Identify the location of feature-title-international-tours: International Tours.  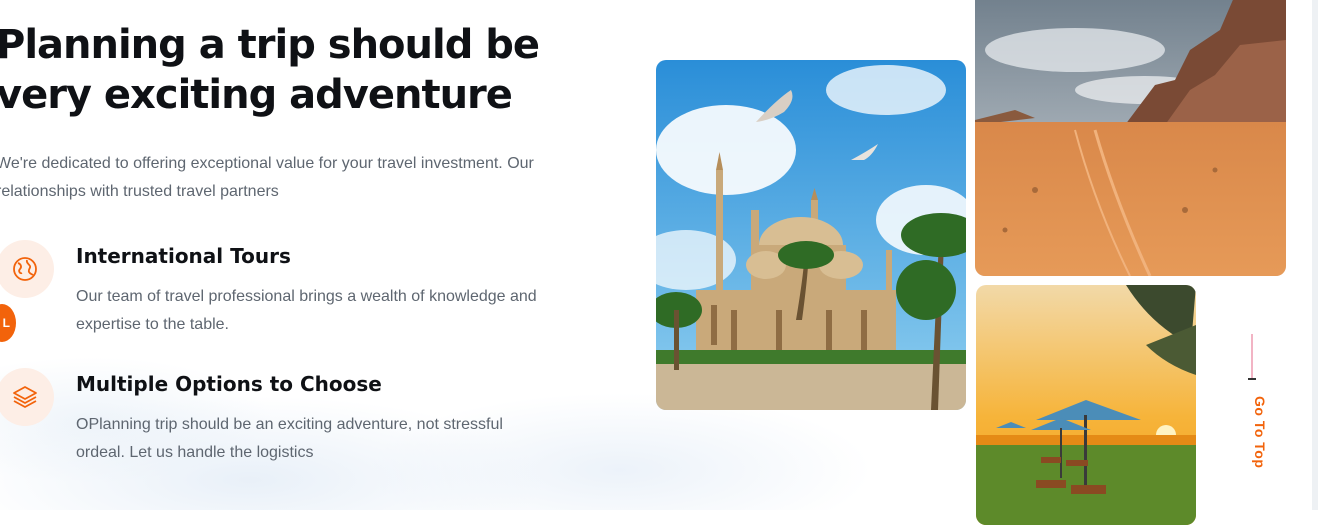
(183, 256).